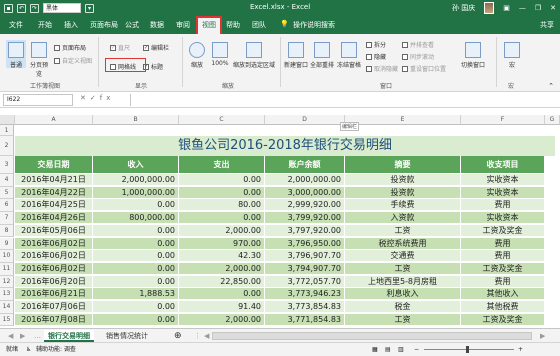 This screenshot has width=560, height=356. I want to click on row-header: 7, so click(7, 218).